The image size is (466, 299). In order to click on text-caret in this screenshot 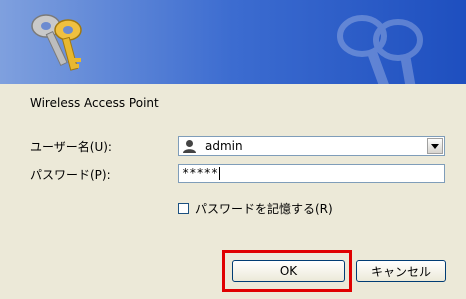, I will do `click(219, 173)`.